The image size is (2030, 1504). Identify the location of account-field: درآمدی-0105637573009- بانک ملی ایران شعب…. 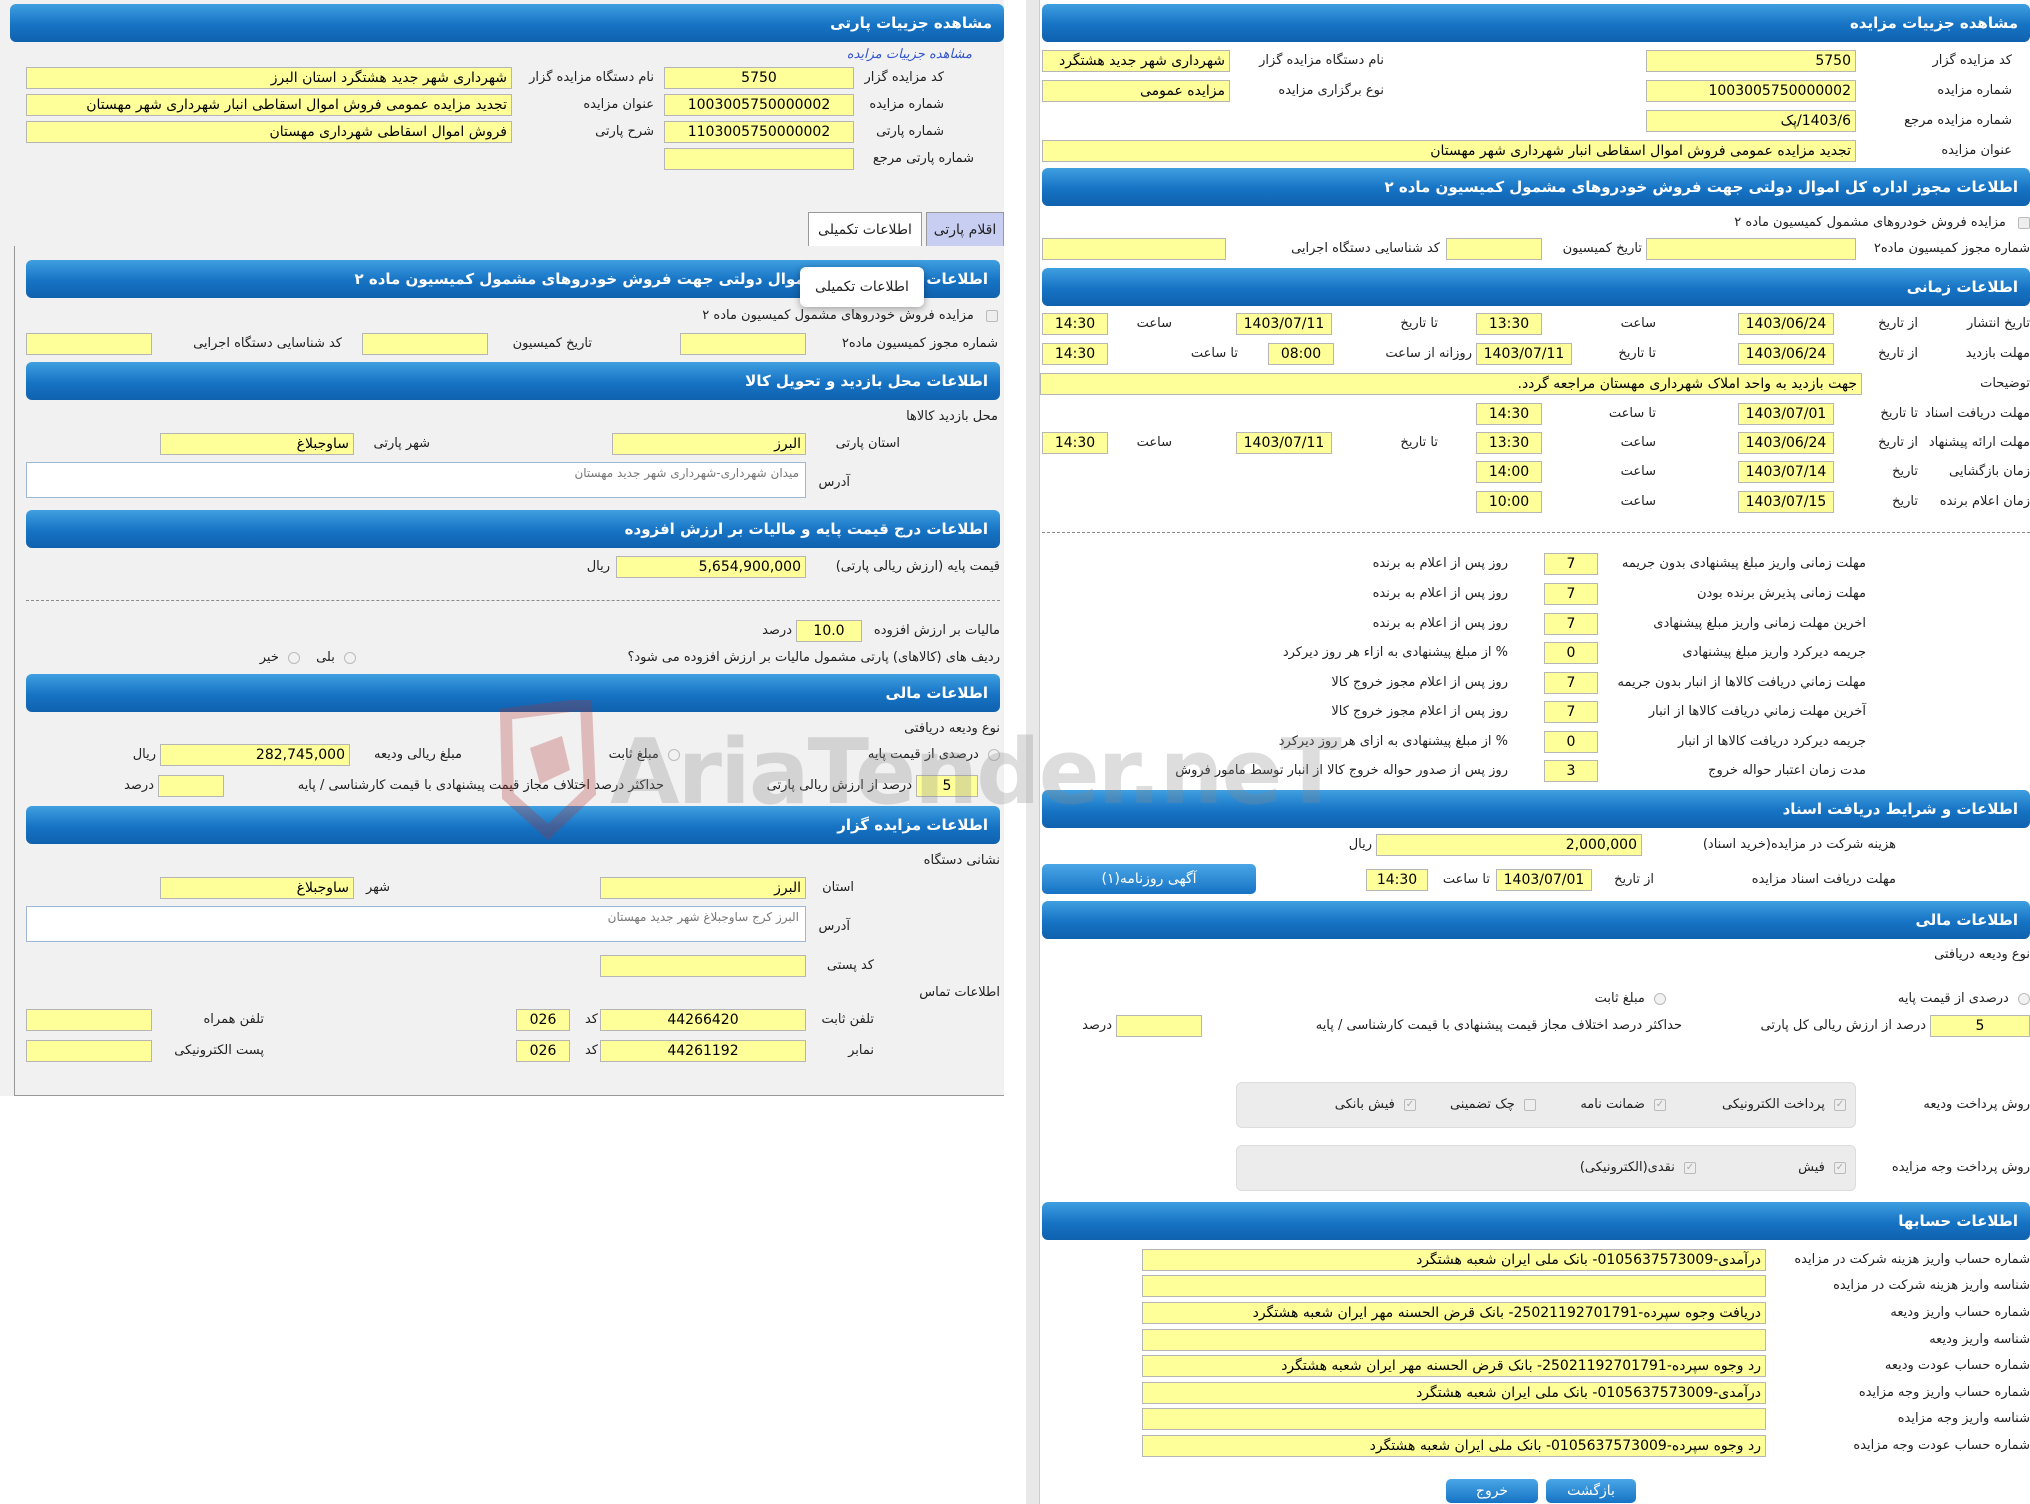
(1454, 1260).